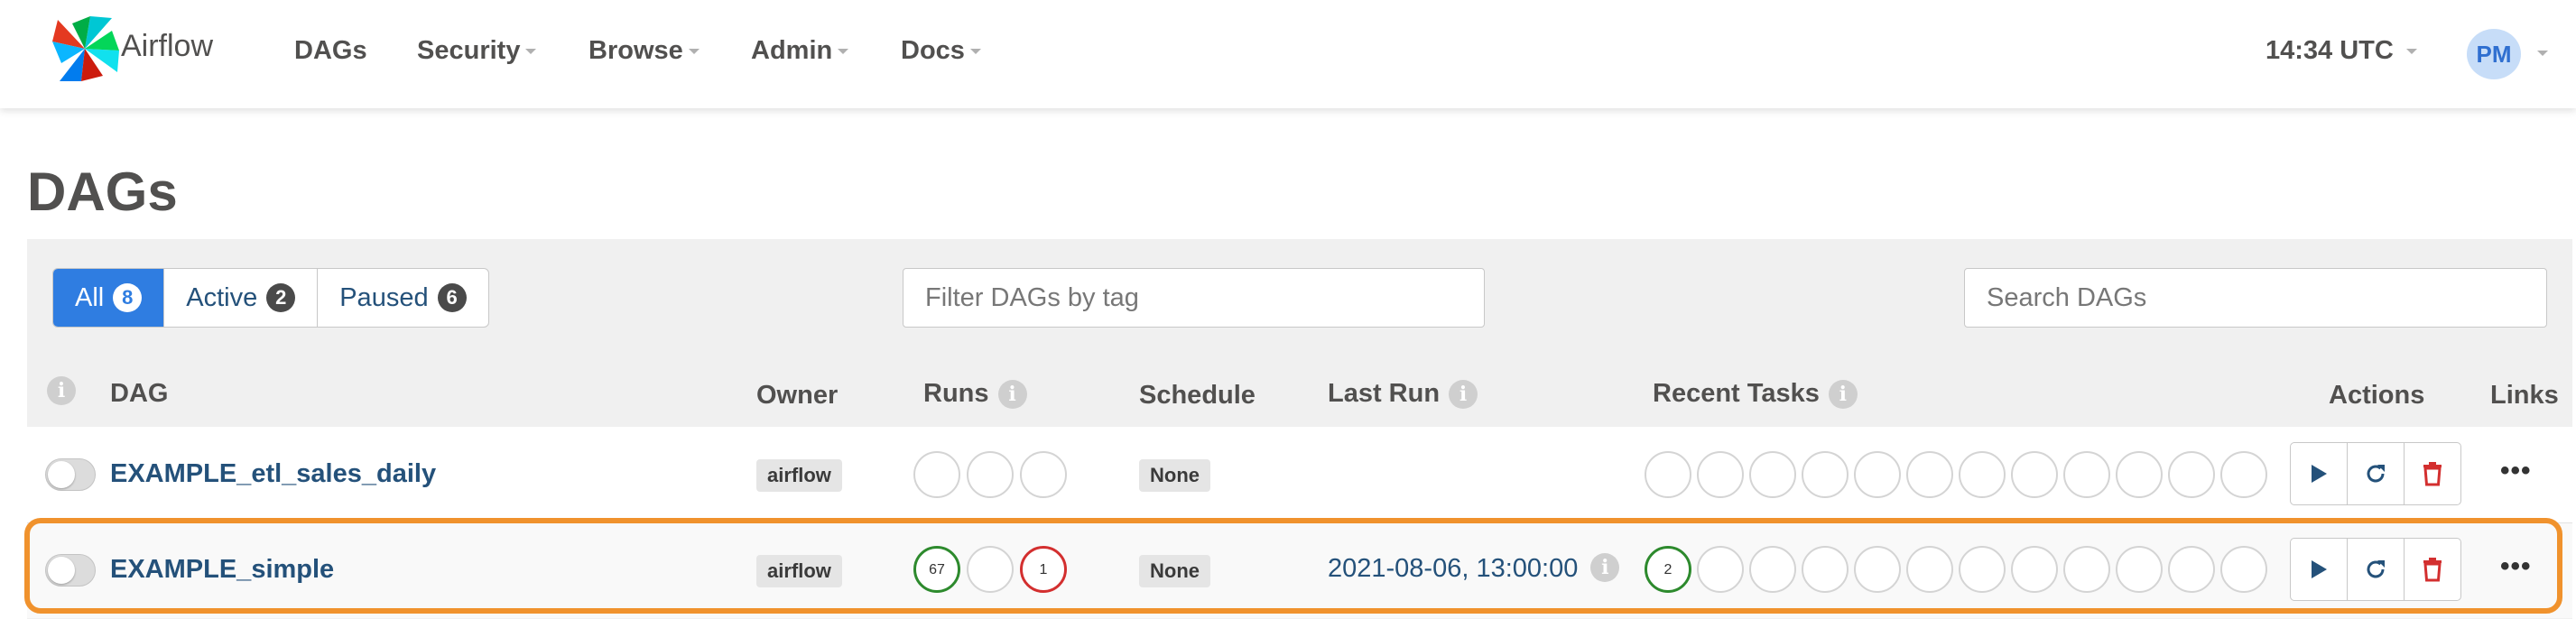 The width and height of the screenshot is (2576, 619). I want to click on column-info-icon: i, so click(62, 390).